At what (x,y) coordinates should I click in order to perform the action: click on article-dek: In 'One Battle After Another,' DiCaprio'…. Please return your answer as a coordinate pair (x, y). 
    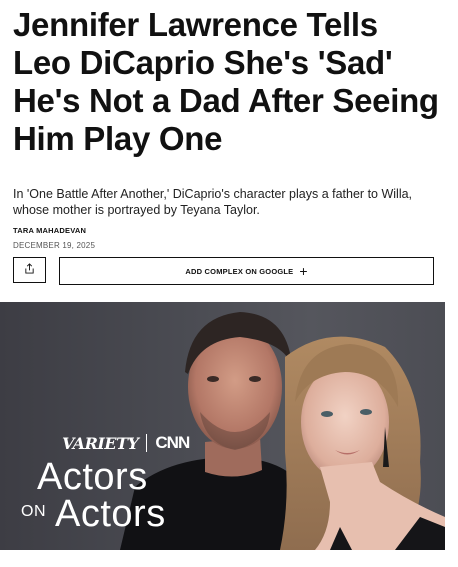
    Looking at the image, I should click on (213, 202).